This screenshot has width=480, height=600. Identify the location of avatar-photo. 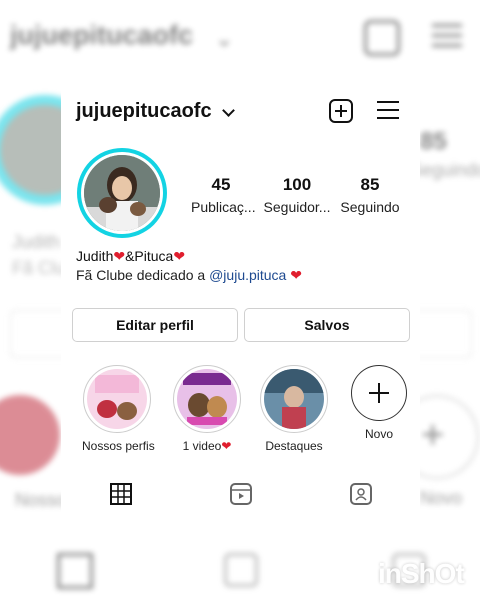
(122, 193).